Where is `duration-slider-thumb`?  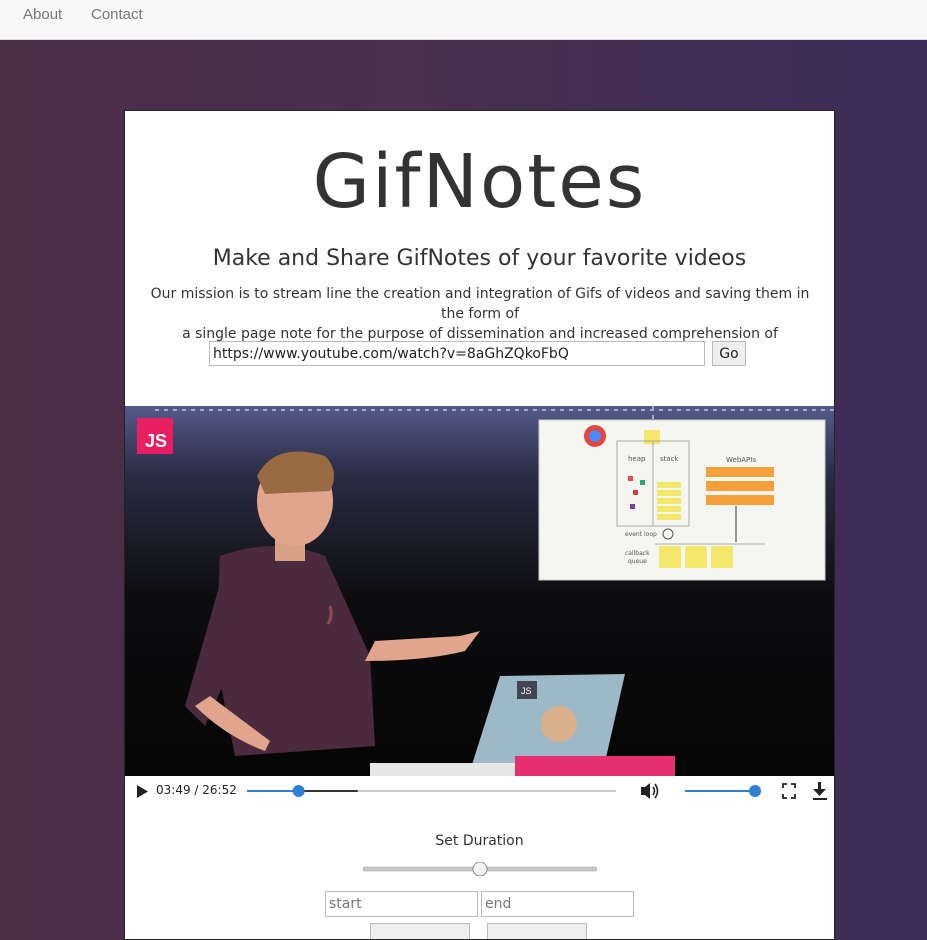 duration-slider-thumb is located at coordinates (480, 869).